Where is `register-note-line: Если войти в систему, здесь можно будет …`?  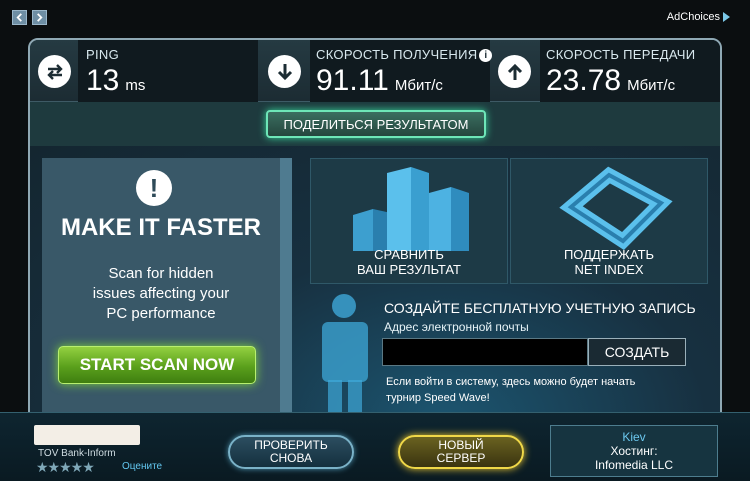 register-note-line: Если войти в систему, здесь можно будет … is located at coordinates (511, 382).